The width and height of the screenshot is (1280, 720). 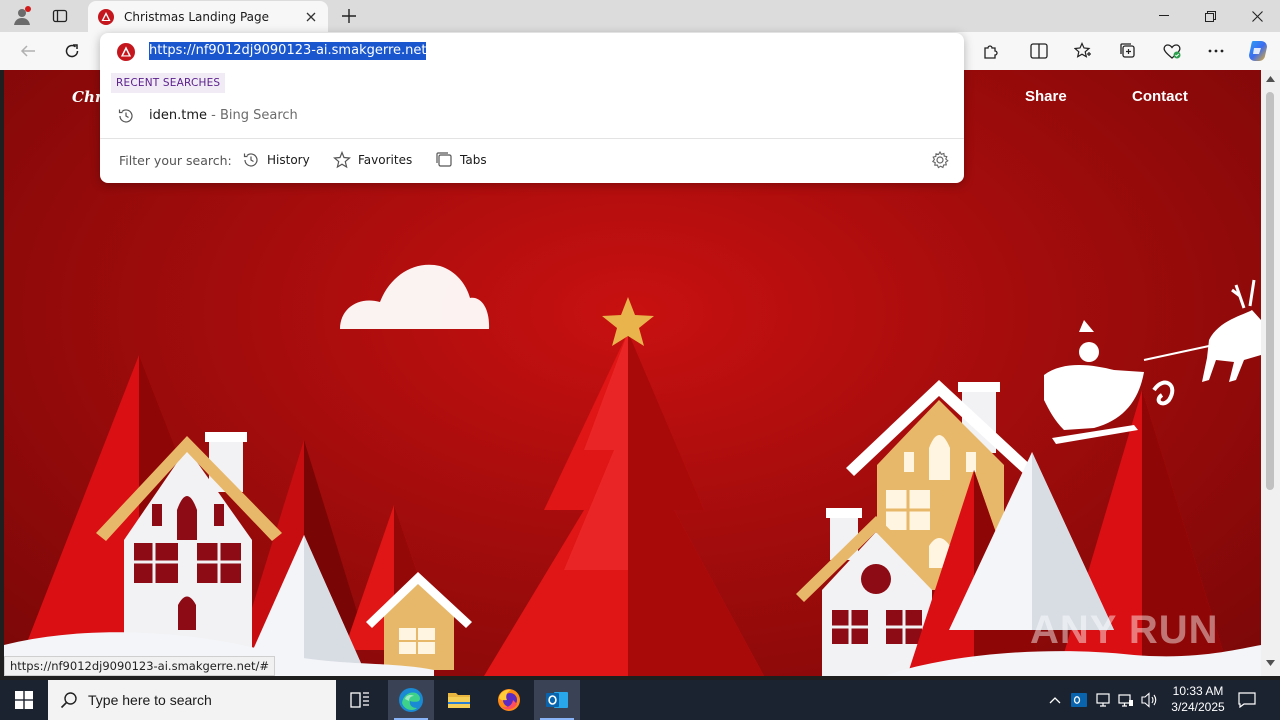 What do you see at coordinates (1126, 700) in the screenshot?
I see `tray-network-icon` at bounding box center [1126, 700].